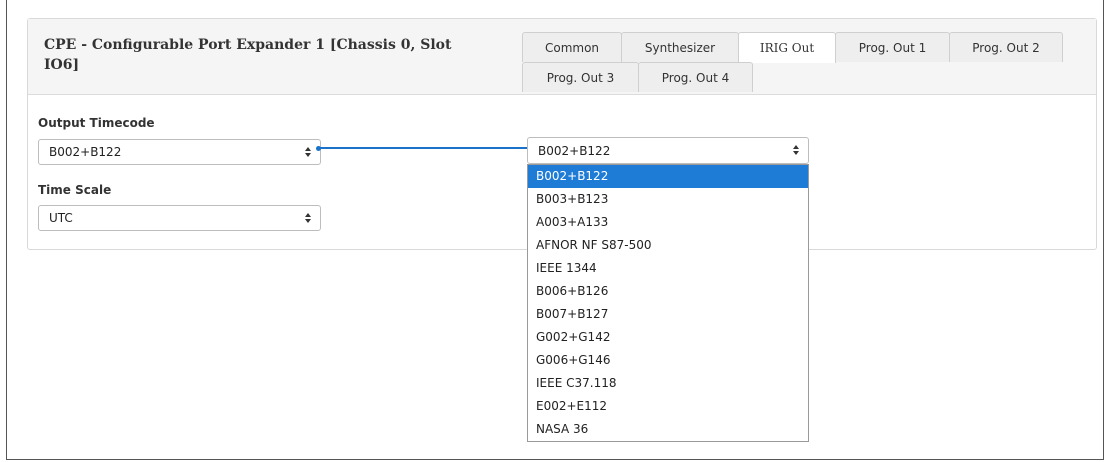 The width and height of the screenshot is (1109, 462). What do you see at coordinates (668, 222) in the screenshot?
I see `option-a003-a133: A003+A133` at bounding box center [668, 222].